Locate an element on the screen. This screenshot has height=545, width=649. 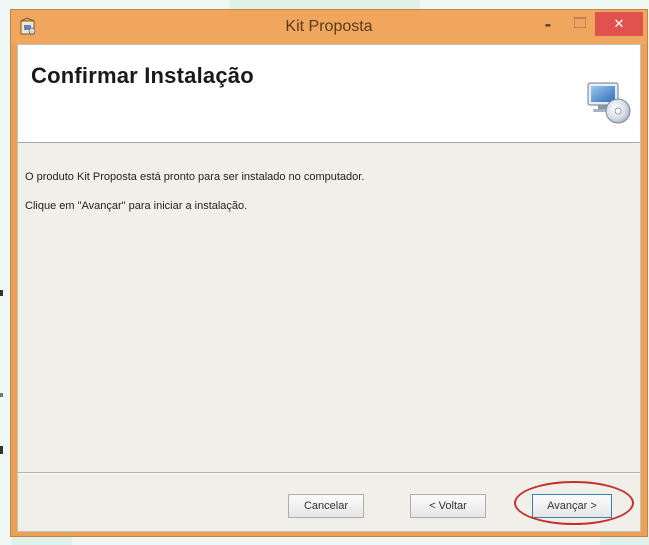
minimize-button: - is located at coordinates (548, 24).